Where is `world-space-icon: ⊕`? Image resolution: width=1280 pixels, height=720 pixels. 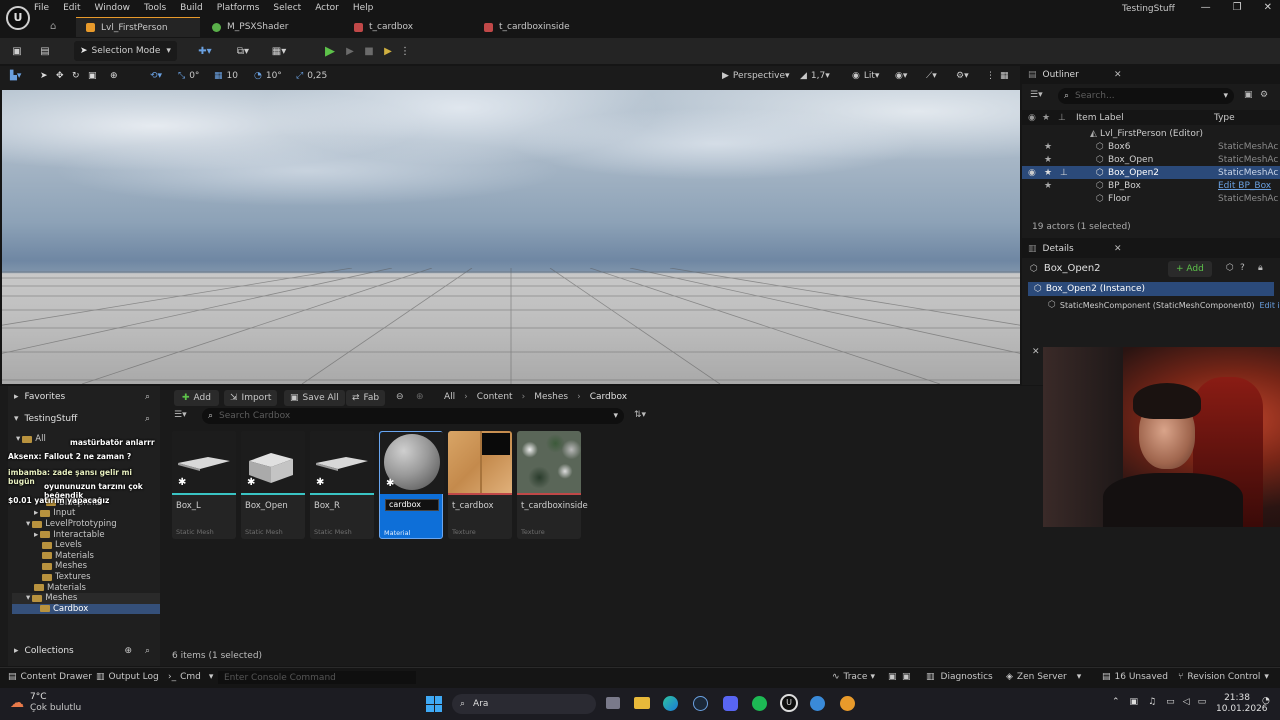 world-space-icon: ⊕ is located at coordinates (114, 76).